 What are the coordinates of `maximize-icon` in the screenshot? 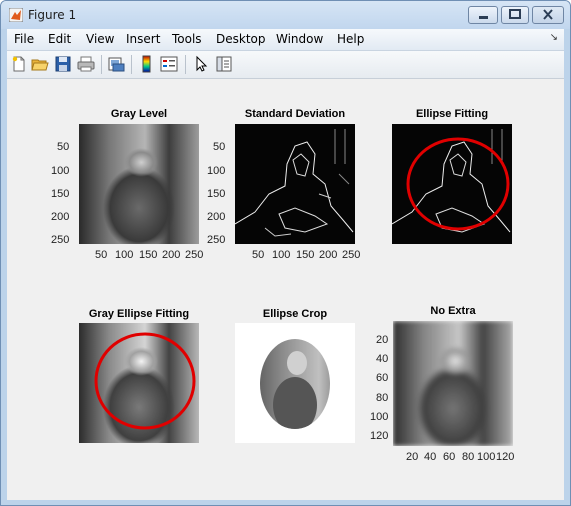 It's located at (515, 14).